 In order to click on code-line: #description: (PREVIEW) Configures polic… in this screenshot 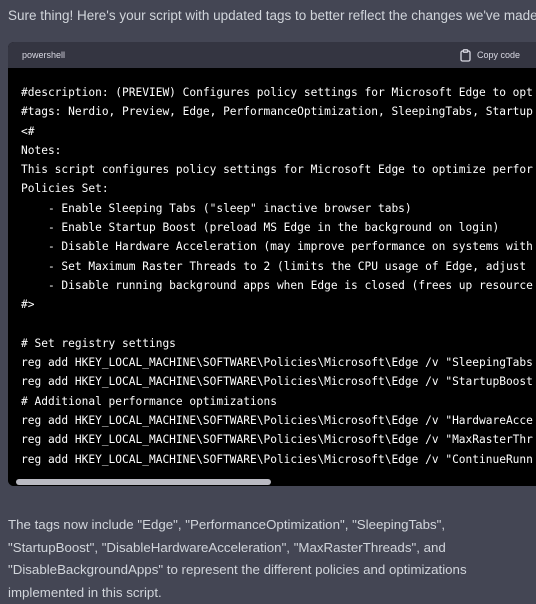, I will do `click(277, 92)`.